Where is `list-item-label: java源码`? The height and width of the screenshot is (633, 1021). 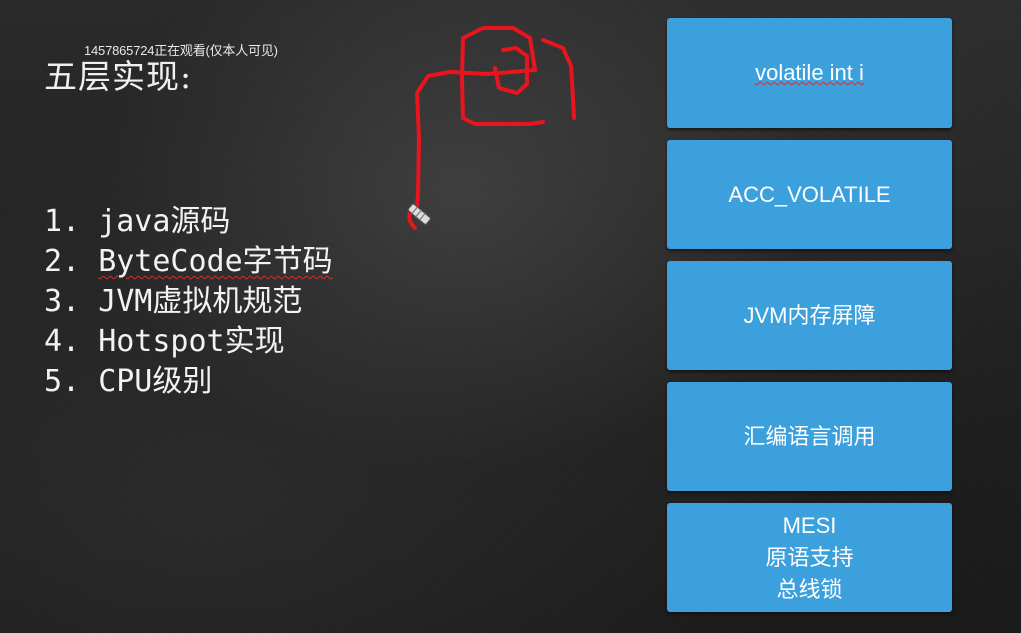 list-item-label: java源码 is located at coordinates (164, 221).